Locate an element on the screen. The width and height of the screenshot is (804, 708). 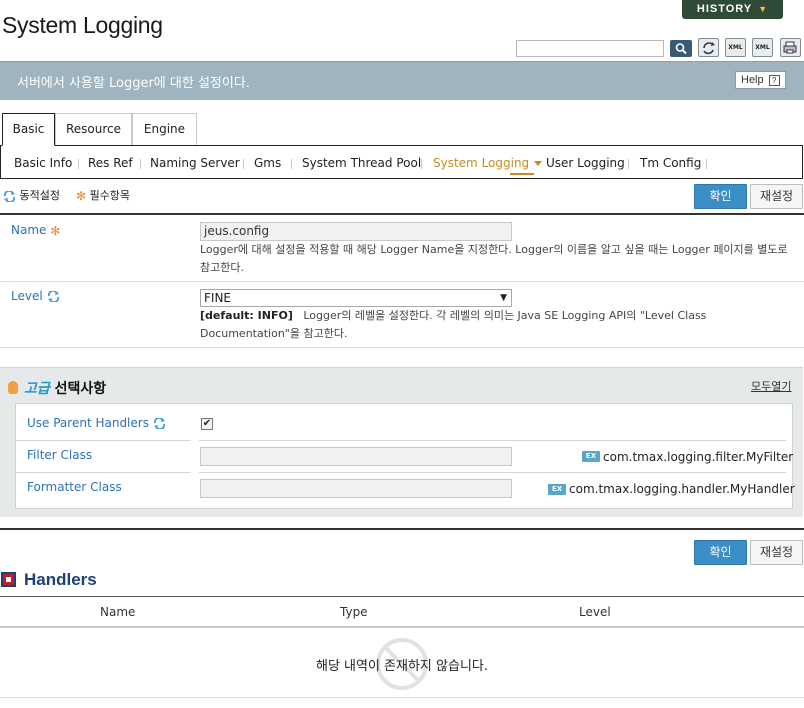
tab-basic: Basic is located at coordinates (28, 129).